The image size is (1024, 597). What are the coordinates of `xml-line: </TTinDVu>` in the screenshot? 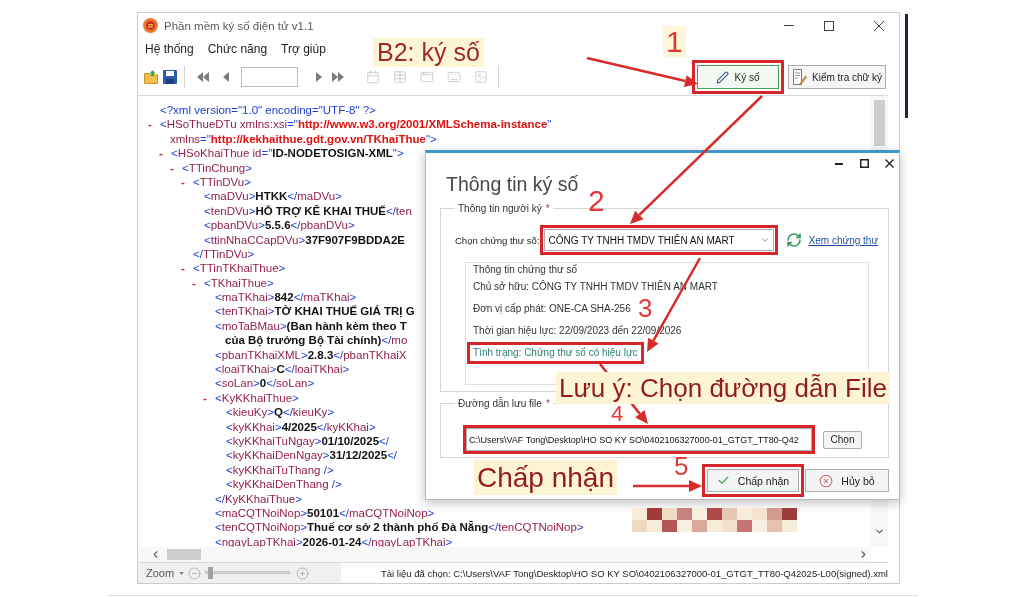 It's located at (224, 254).